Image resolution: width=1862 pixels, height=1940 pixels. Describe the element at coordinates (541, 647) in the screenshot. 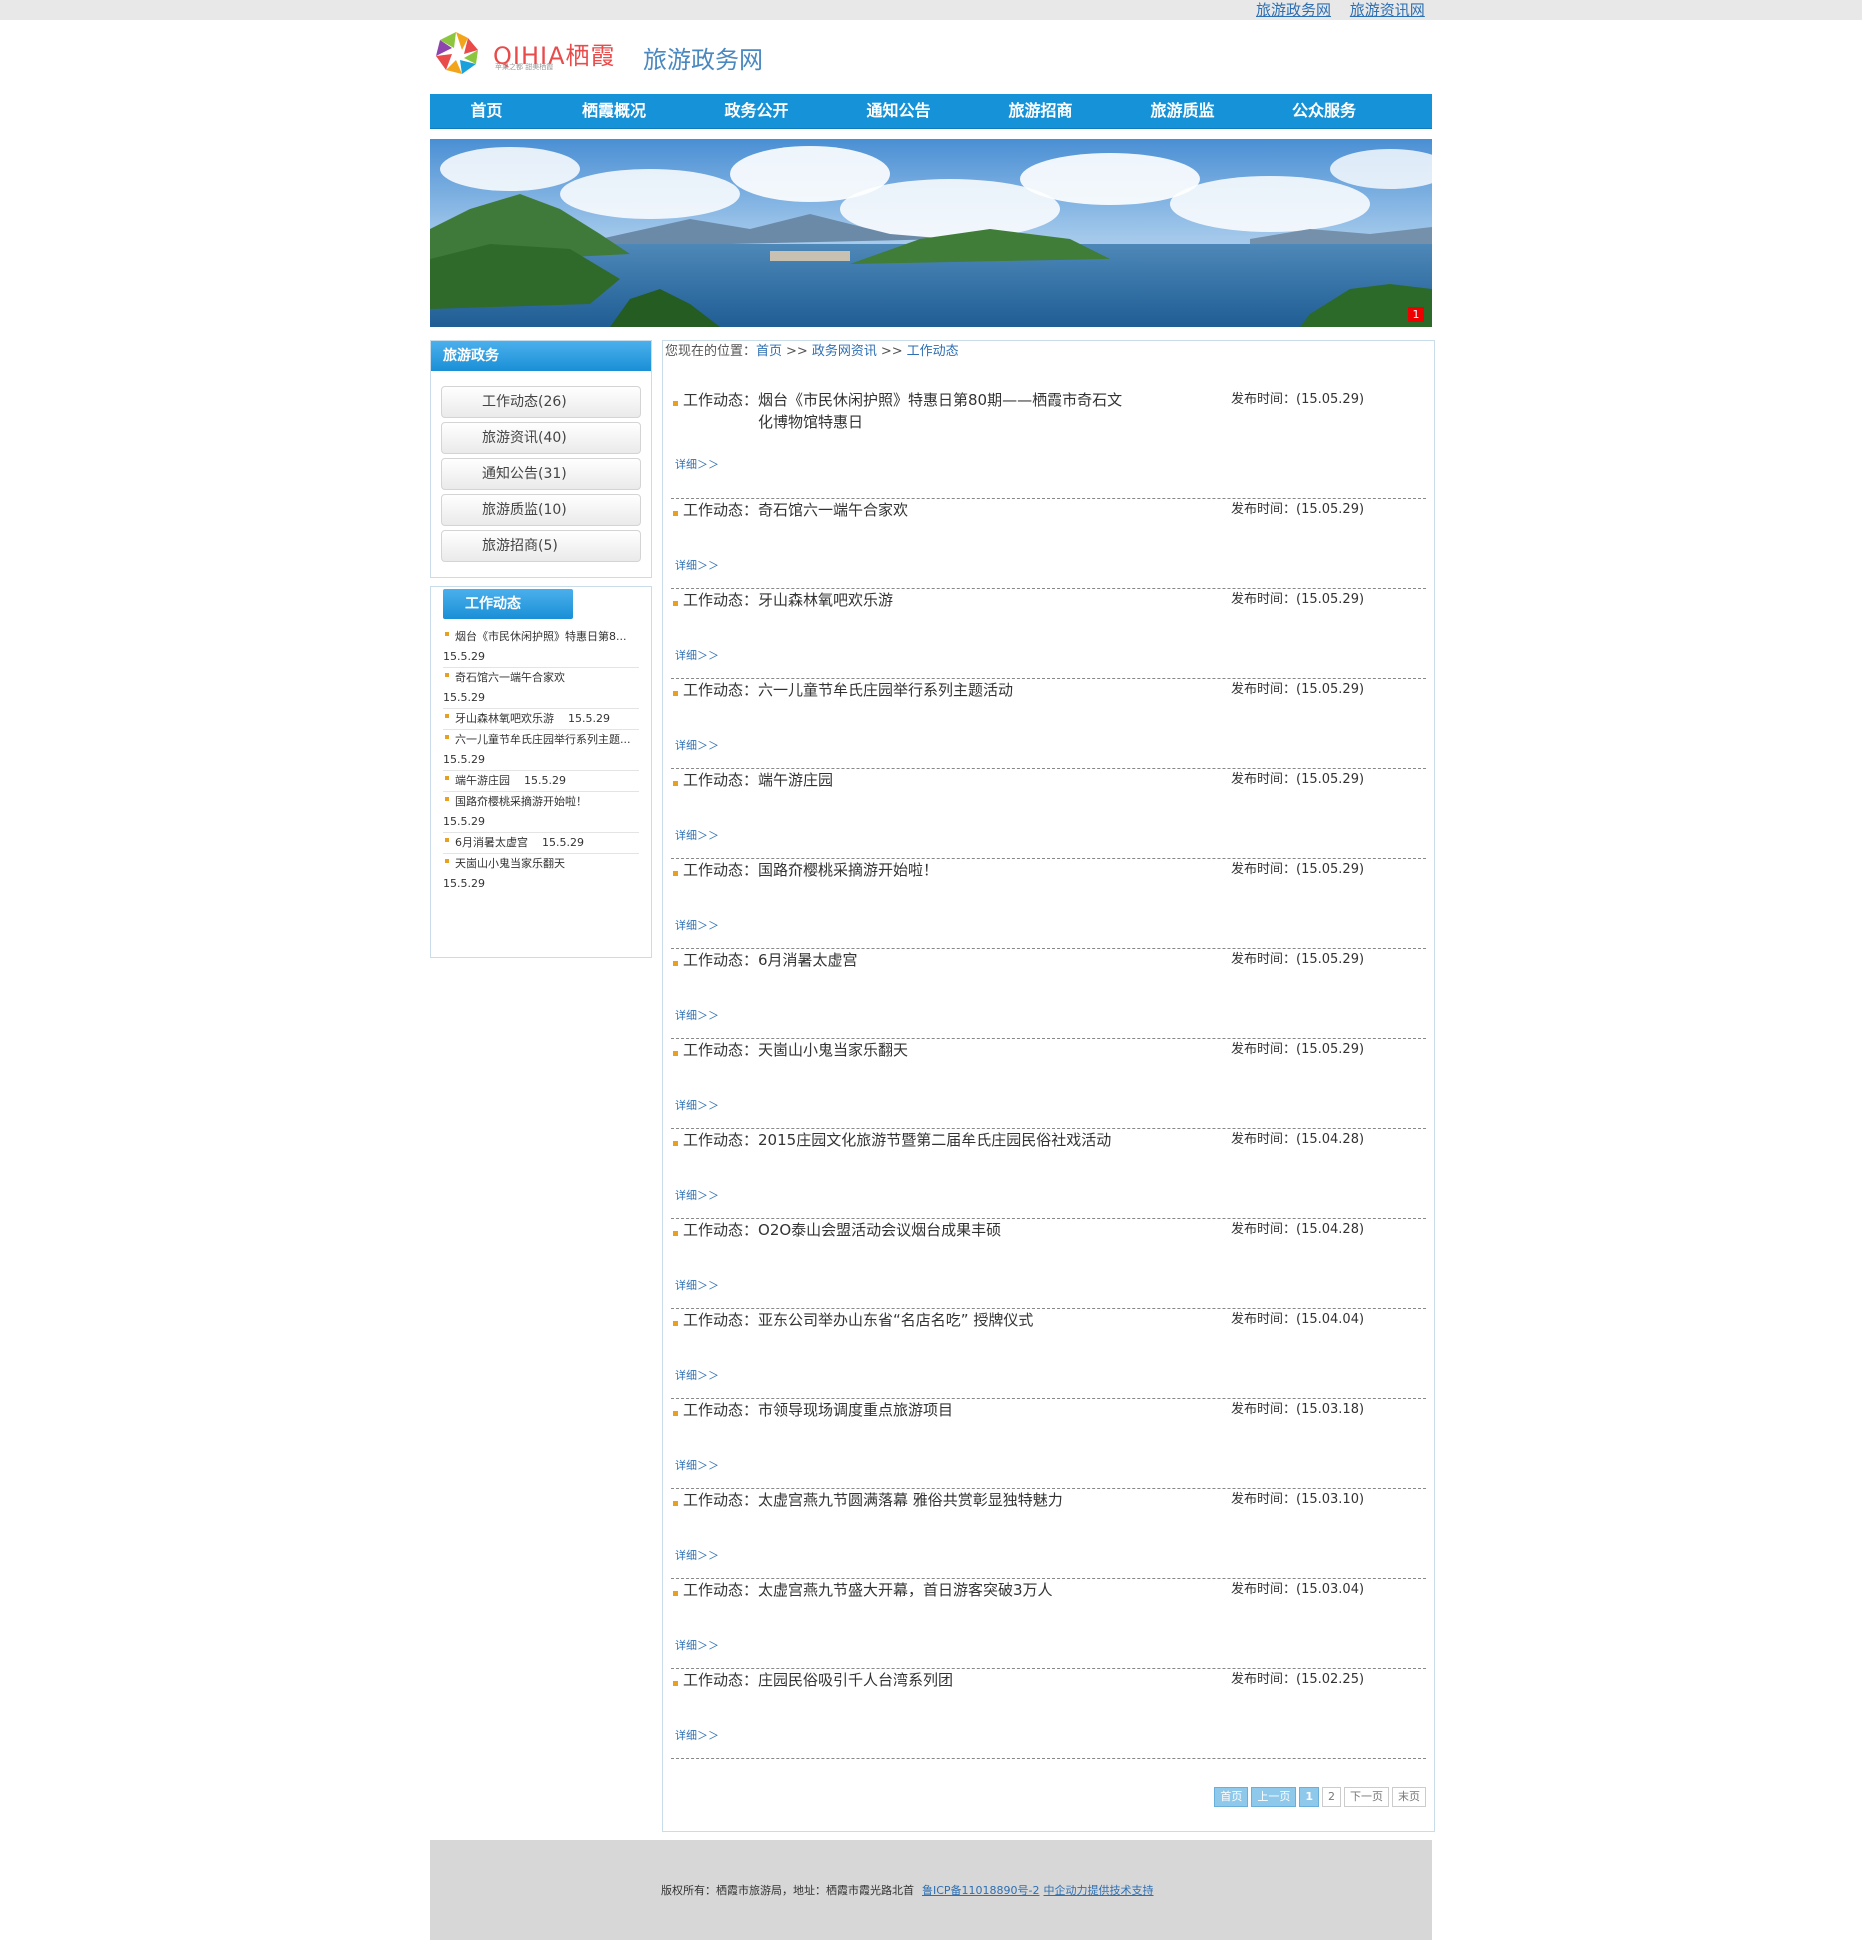

I see `list-item: 烟台《市民休闲护照》特惠日第8... 15.5.29` at that location.